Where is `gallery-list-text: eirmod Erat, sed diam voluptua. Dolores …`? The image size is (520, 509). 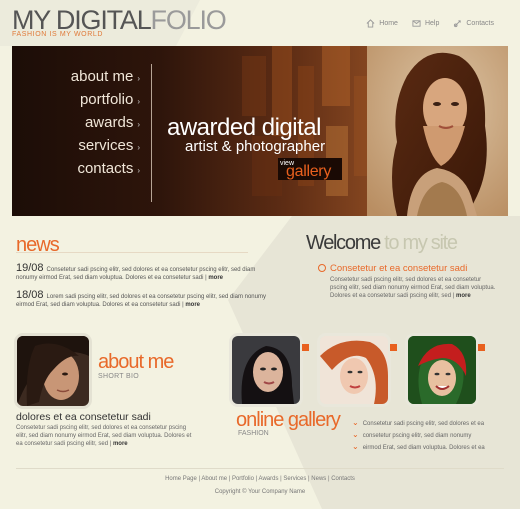
gallery-list-text: eirmod Erat, sed diam voluptua. Dolores … is located at coordinates (423, 448).